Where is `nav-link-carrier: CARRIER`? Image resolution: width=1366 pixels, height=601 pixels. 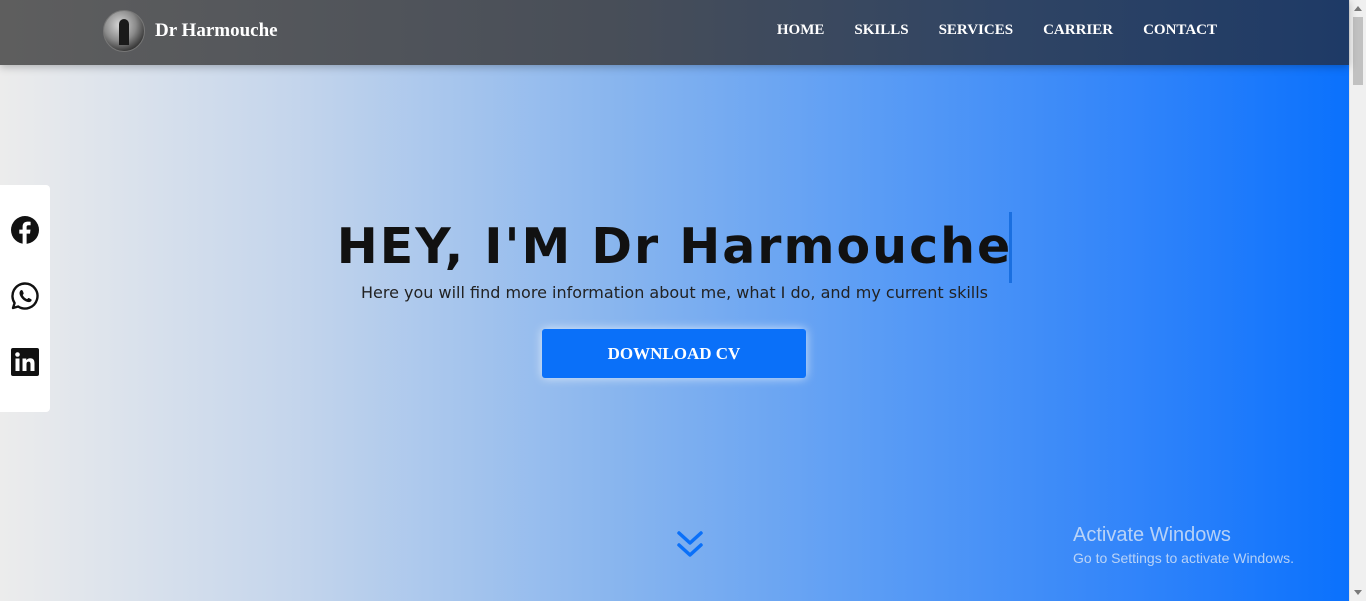
nav-link-carrier: CARRIER is located at coordinates (1078, 30).